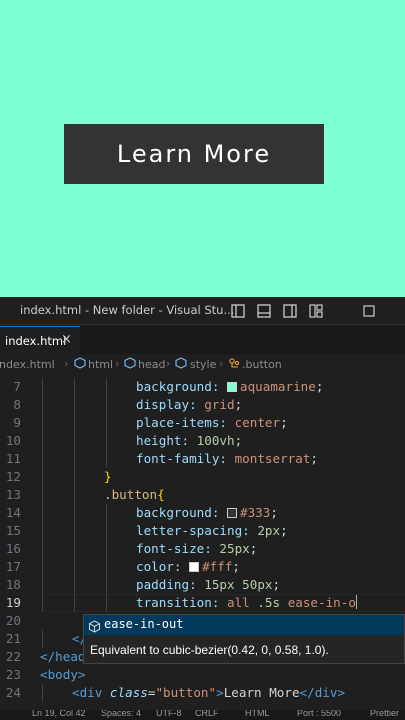 This screenshot has height=720, width=405. What do you see at coordinates (13, 656) in the screenshot?
I see `line-number: 22` at bounding box center [13, 656].